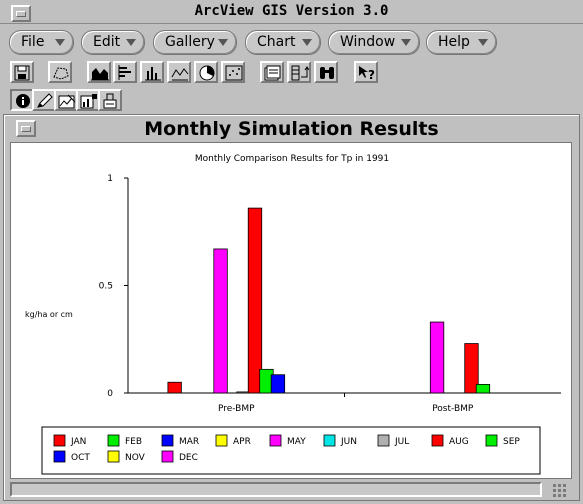  What do you see at coordinates (453, 409) in the screenshot?
I see `x-tick-label: Post-BMP` at bounding box center [453, 409].